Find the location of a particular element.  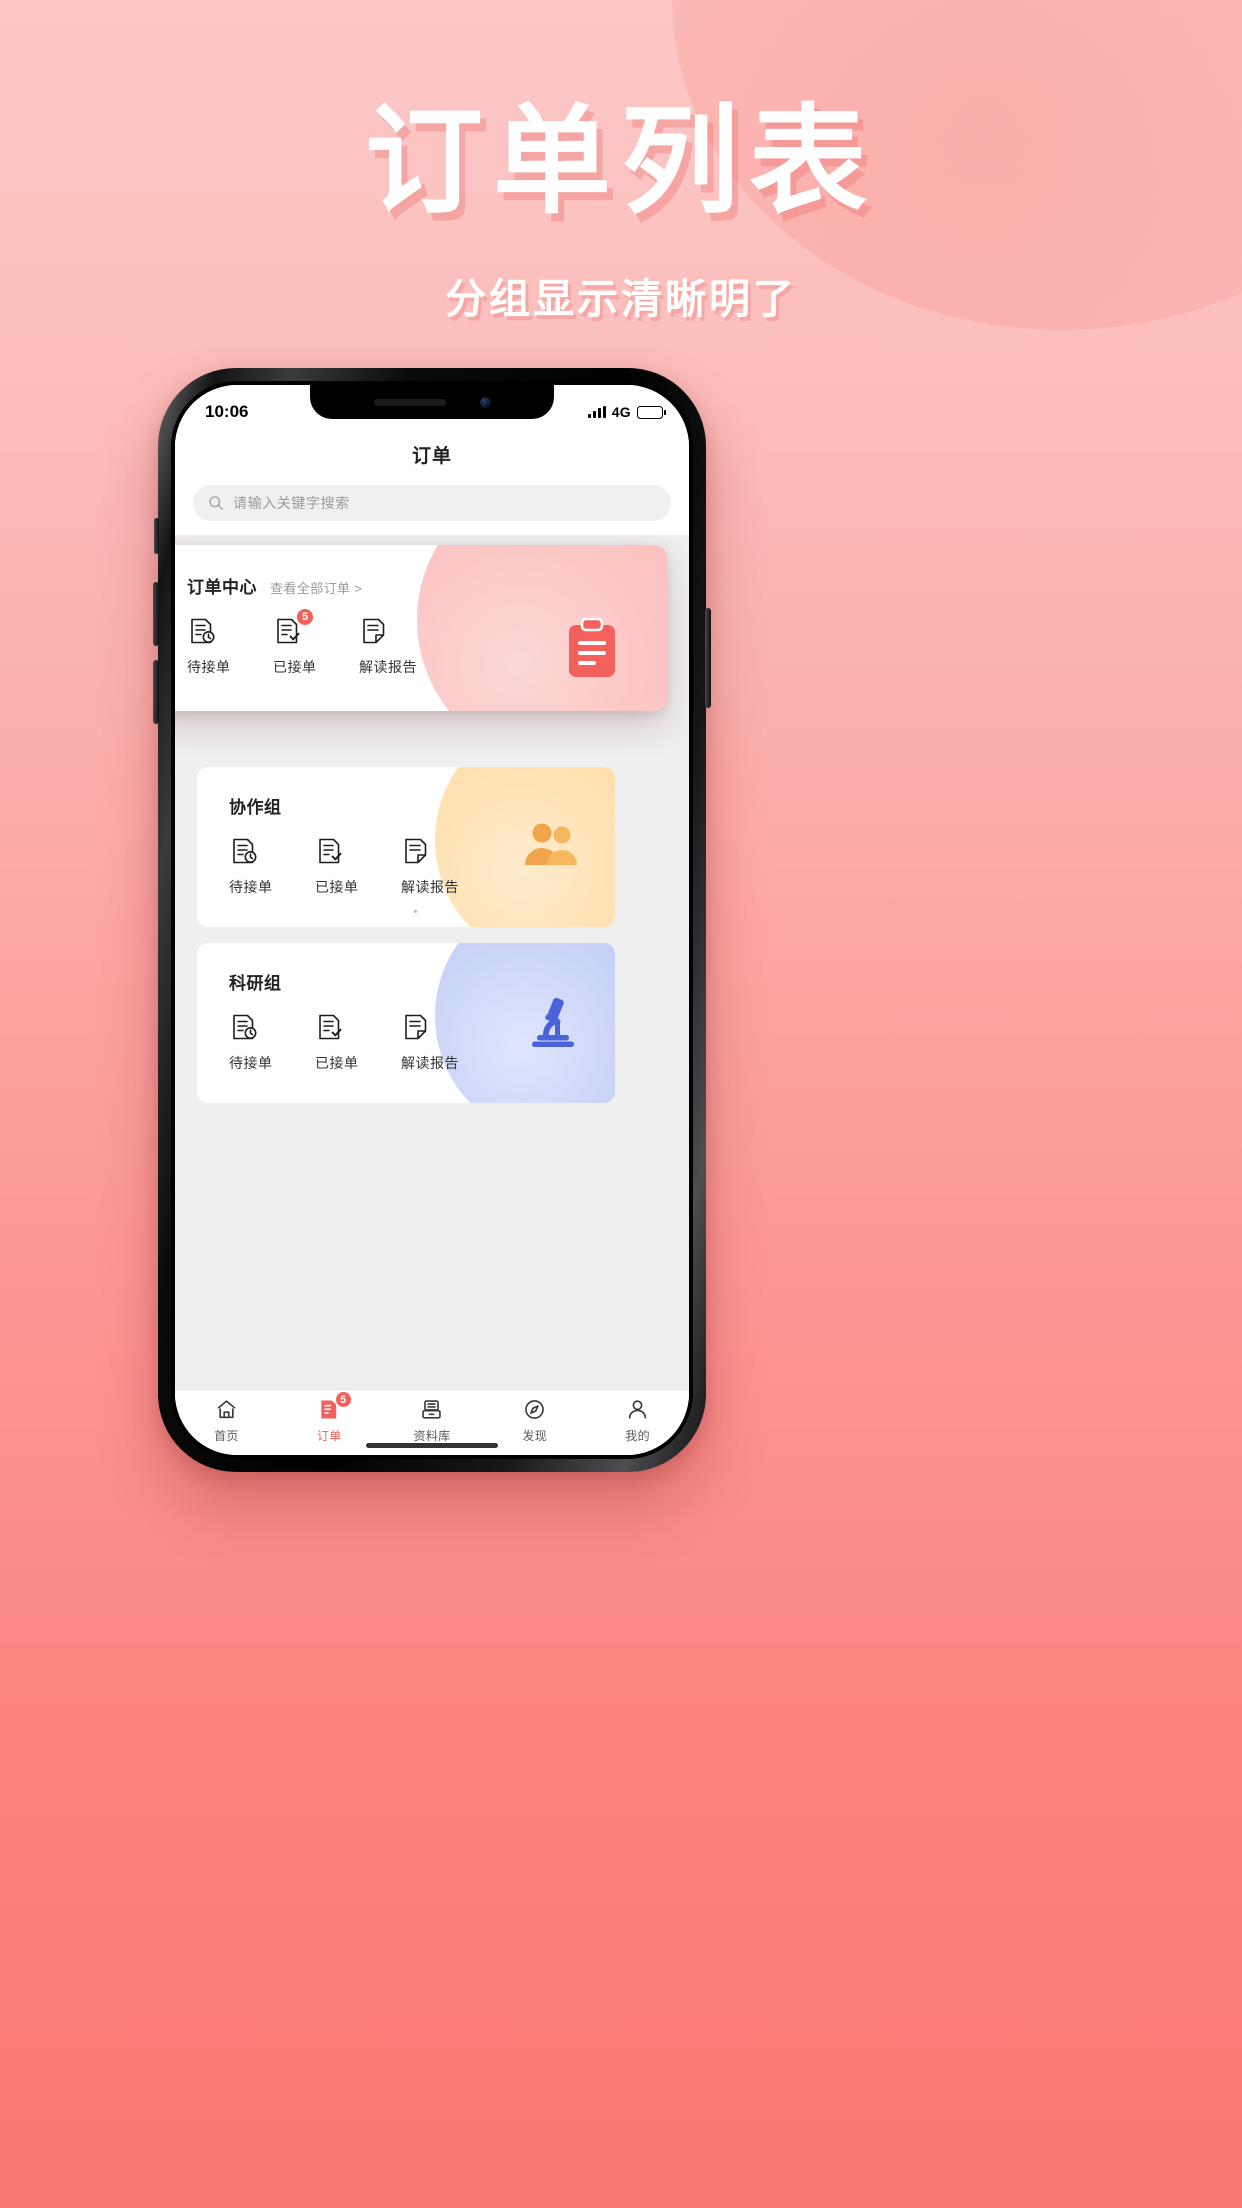

tab-library: 资料库 is located at coordinates (432, 1420).